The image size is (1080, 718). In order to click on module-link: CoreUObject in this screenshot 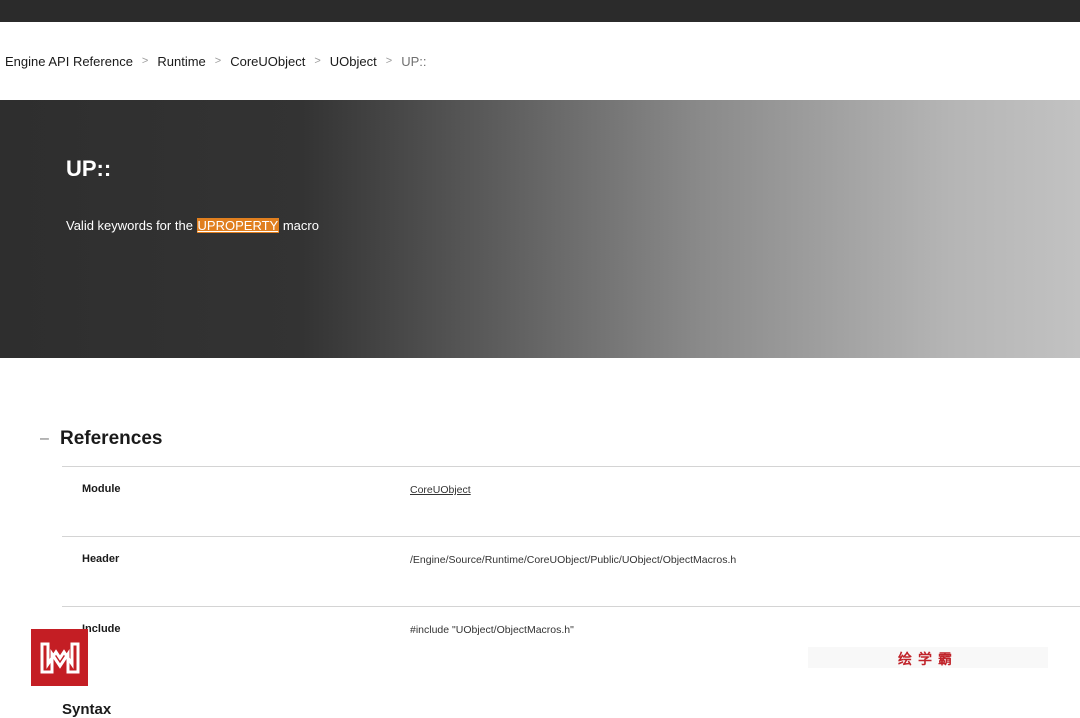, I will do `click(440, 490)`.